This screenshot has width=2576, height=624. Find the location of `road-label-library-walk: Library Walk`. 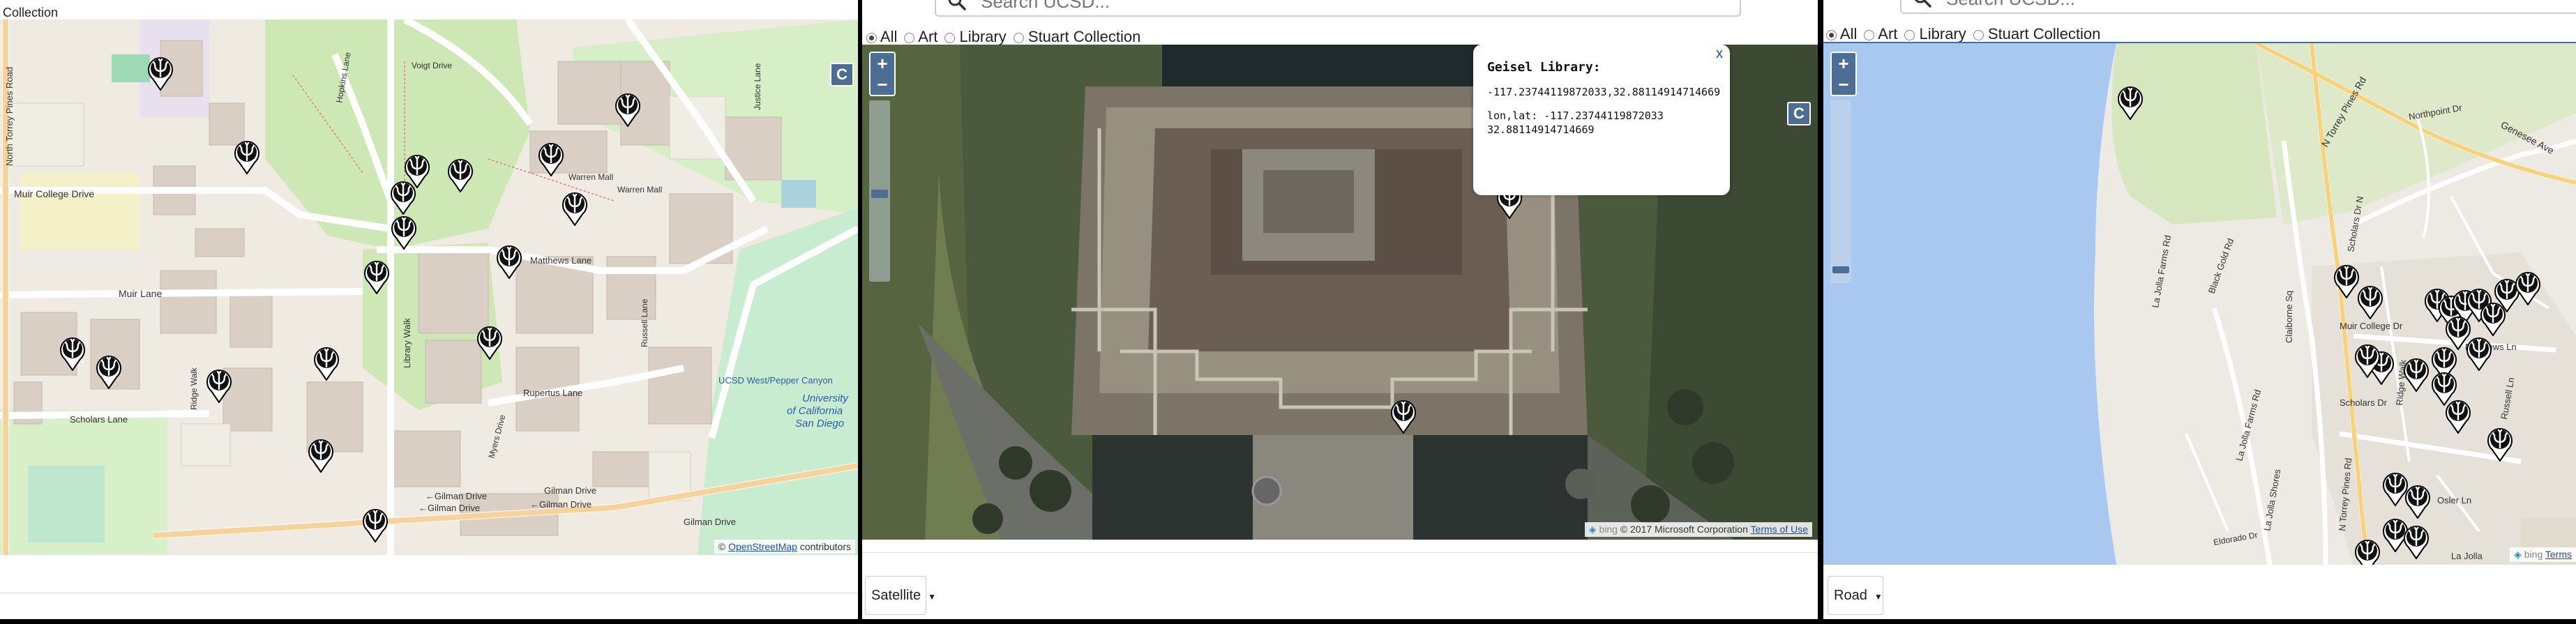

road-label-library-walk: Library Walk is located at coordinates (407, 343).